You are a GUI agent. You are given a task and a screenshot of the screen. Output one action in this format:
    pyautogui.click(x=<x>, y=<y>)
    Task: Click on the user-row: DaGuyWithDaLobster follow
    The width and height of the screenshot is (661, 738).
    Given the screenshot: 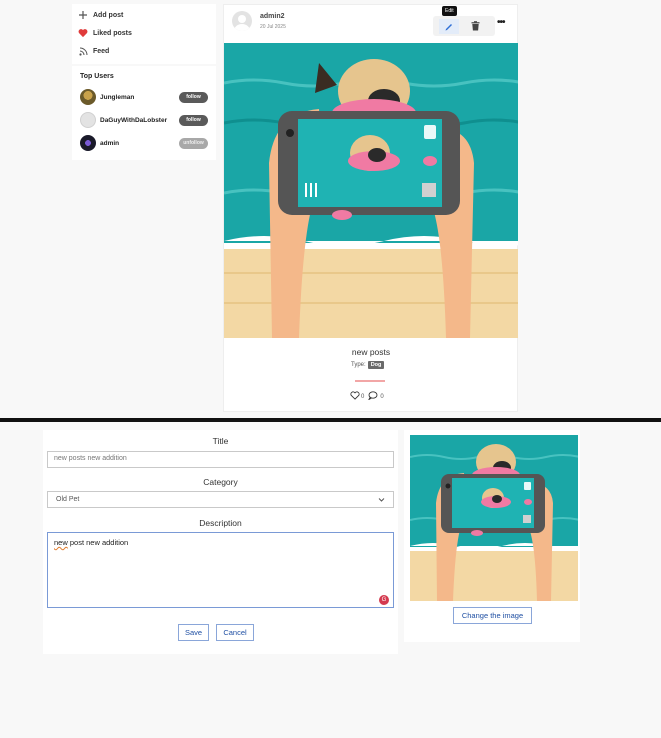 What is the action you would take?
    pyautogui.click(x=144, y=120)
    